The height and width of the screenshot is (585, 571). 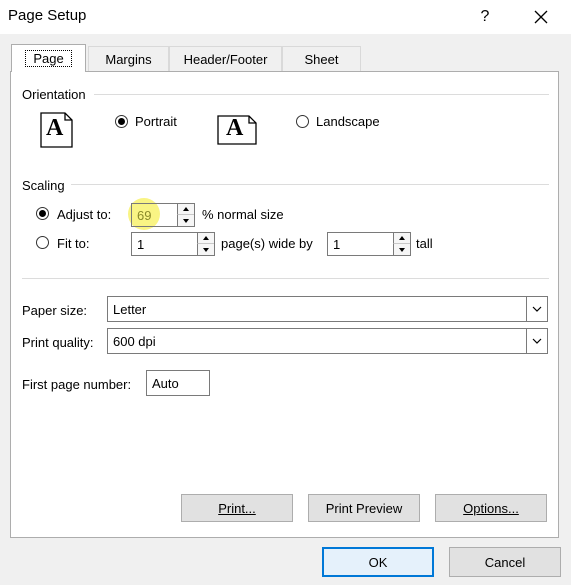 What do you see at coordinates (321, 94) in the screenshot?
I see `orientation-divider` at bounding box center [321, 94].